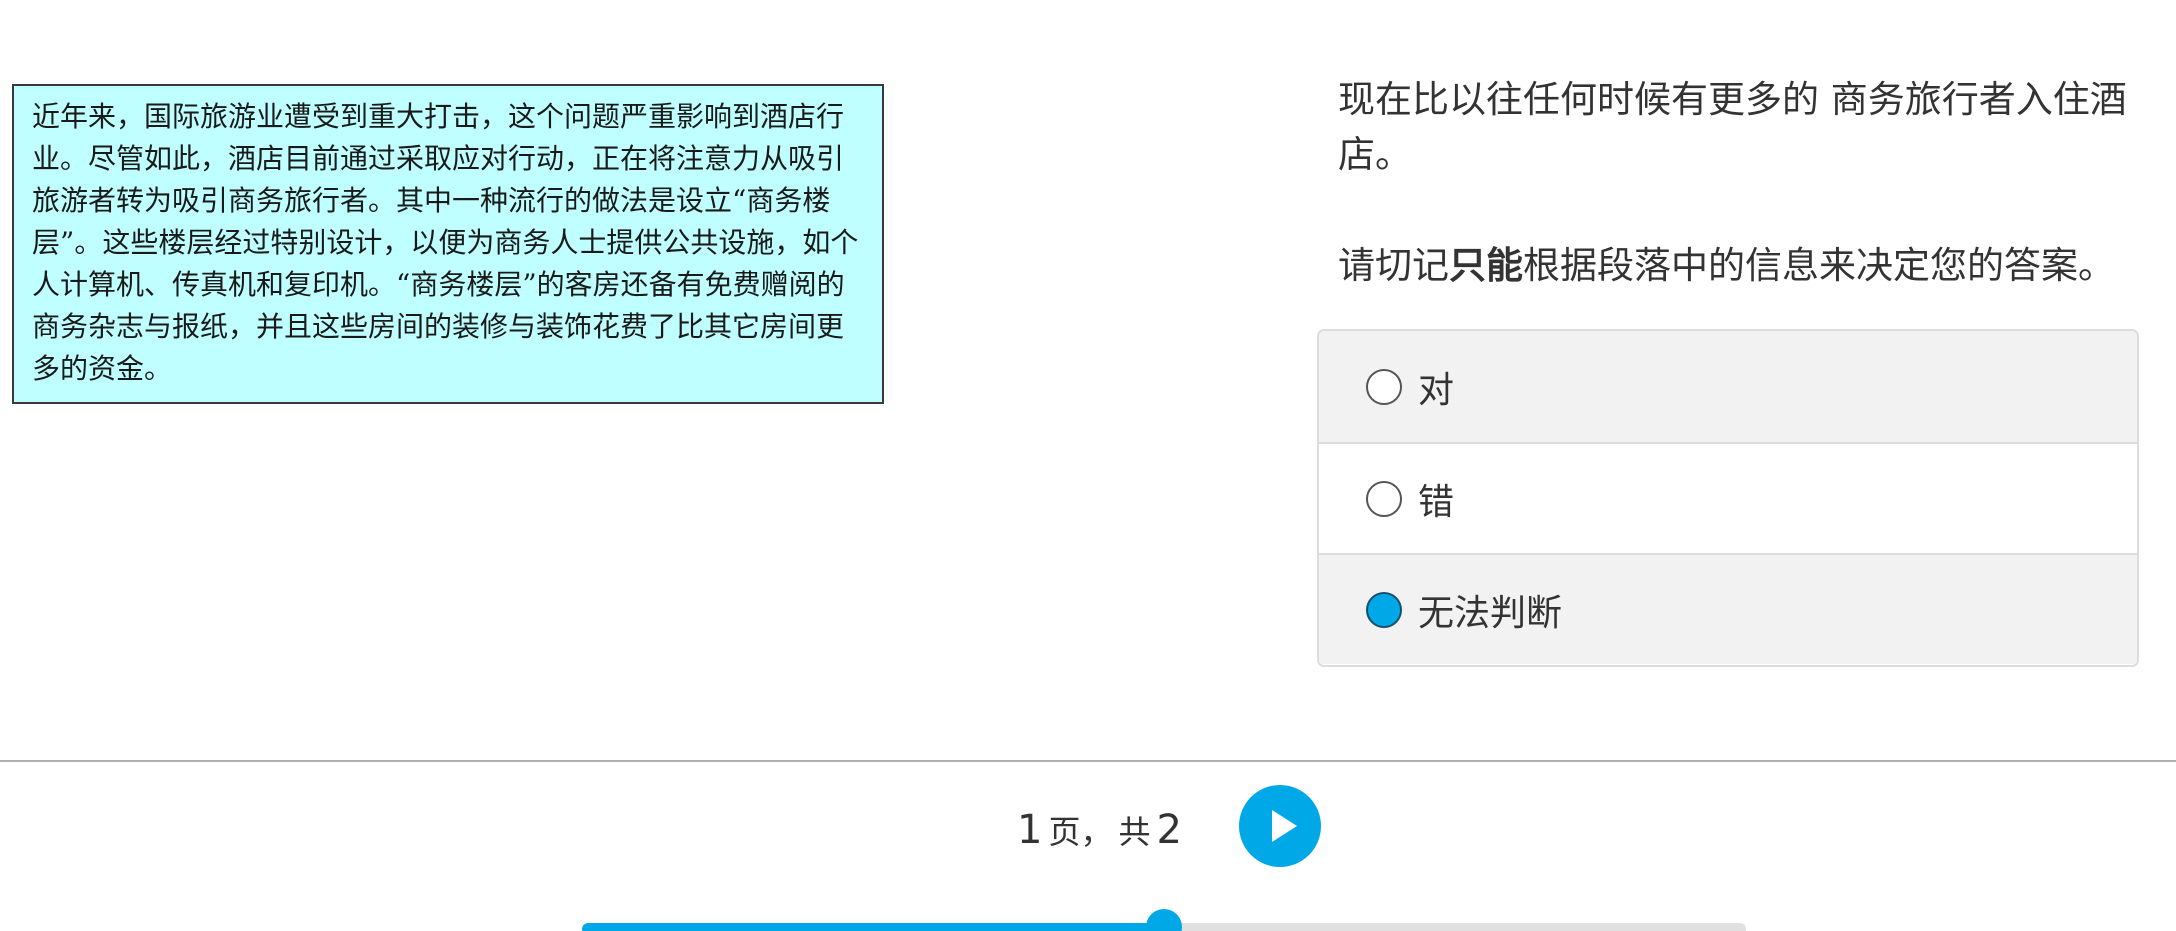 This screenshot has height=931, width=2176. I want to click on question-statement: 现在比以往任何时候有更多的 商务旅行者入住酒店。, so click(1738, 127).